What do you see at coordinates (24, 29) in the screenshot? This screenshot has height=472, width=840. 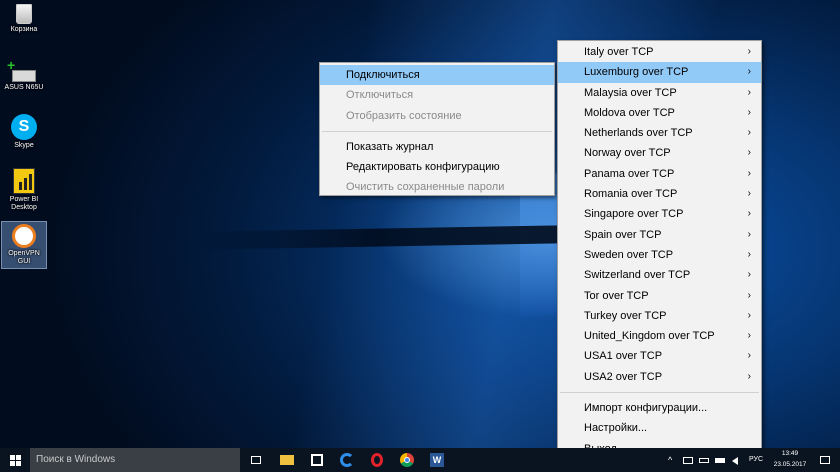 I see `desktop-icon-label: Корзина` at bounding box center [24, 29].